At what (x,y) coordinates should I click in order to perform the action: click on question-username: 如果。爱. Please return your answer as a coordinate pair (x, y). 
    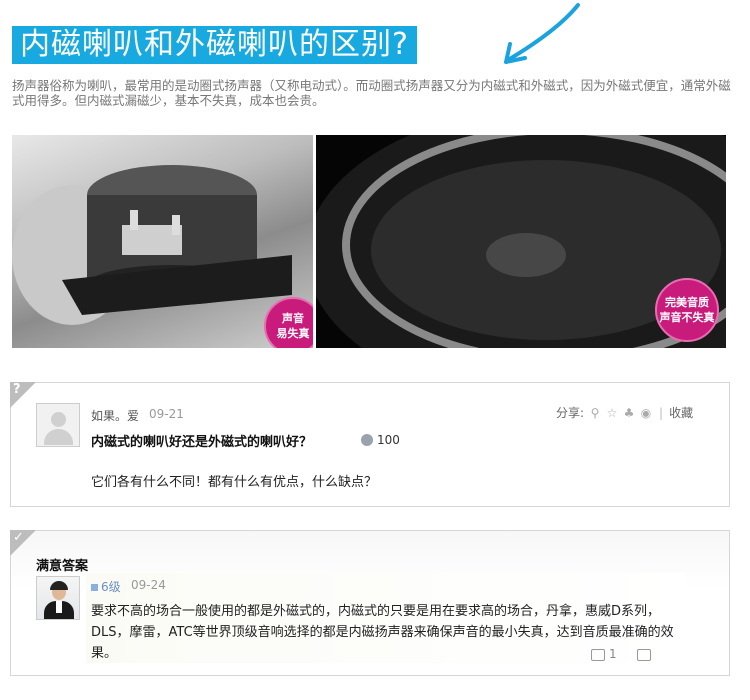
    Looking at the image, I should click on (115, 415).